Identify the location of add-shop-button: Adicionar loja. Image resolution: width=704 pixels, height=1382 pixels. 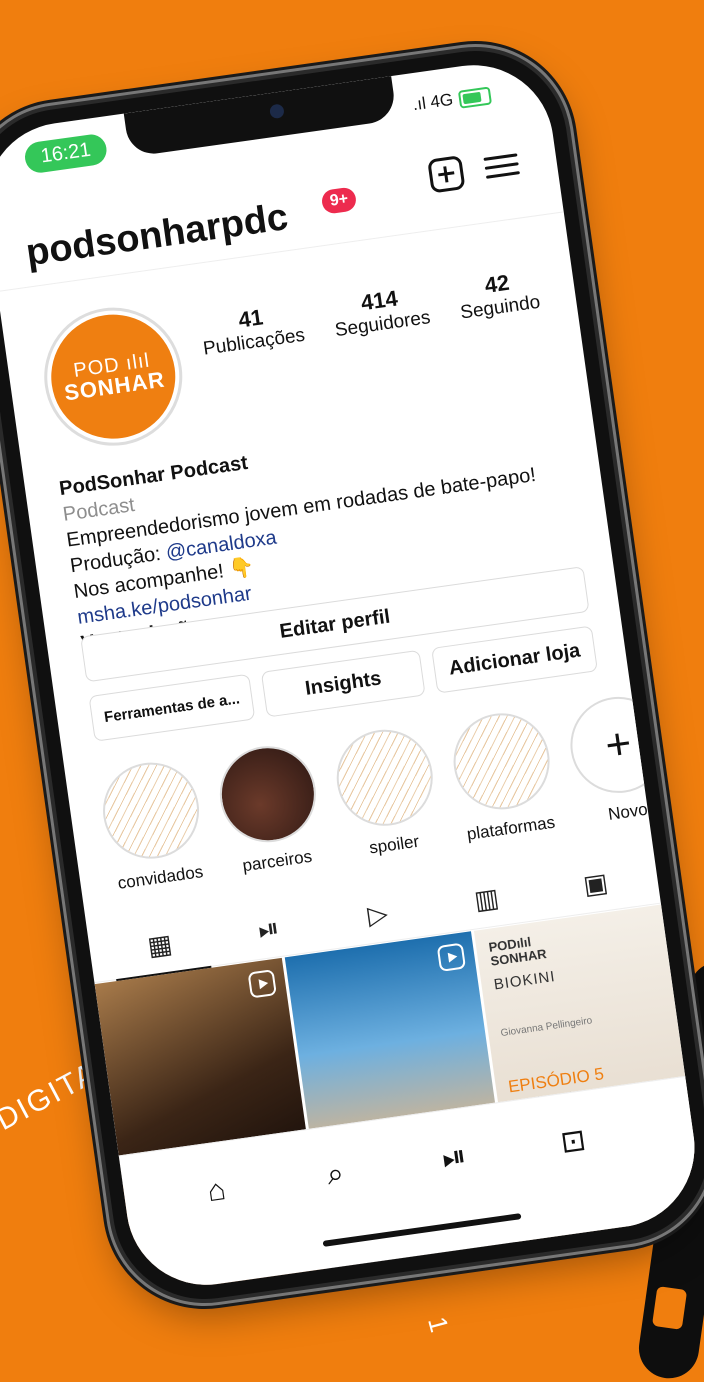
(514, 659).